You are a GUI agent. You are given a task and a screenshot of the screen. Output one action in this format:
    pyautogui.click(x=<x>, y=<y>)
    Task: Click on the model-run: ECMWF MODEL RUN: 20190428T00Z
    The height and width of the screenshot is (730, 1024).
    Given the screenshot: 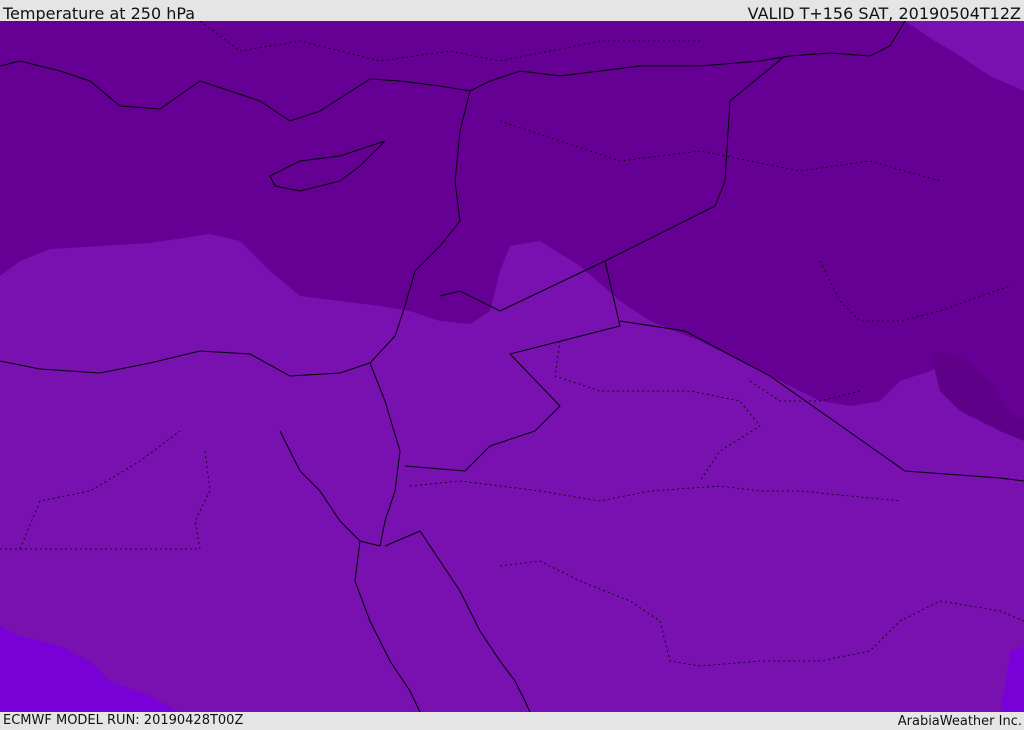 What is the action you would take?
    pyautogui.click(x=123, y=720)
    